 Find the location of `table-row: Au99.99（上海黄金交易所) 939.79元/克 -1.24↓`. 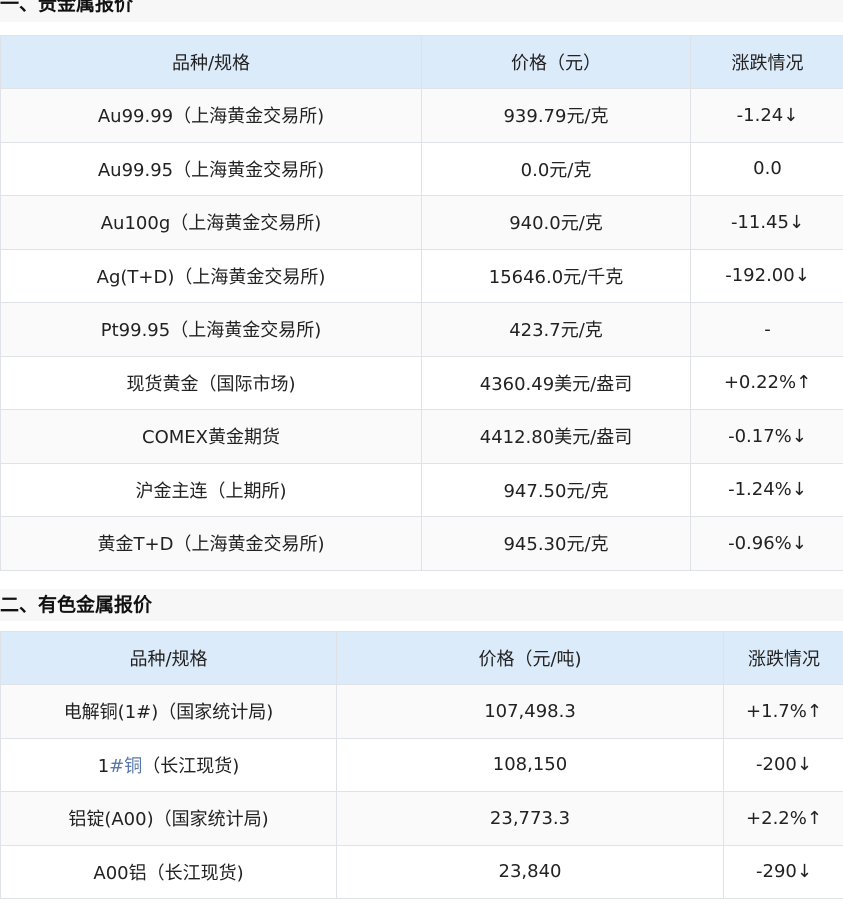

table-row: Au99.99（上海黄金交易所) 939.79元/克 -1.24↓ is located at coordinates (421, 115).